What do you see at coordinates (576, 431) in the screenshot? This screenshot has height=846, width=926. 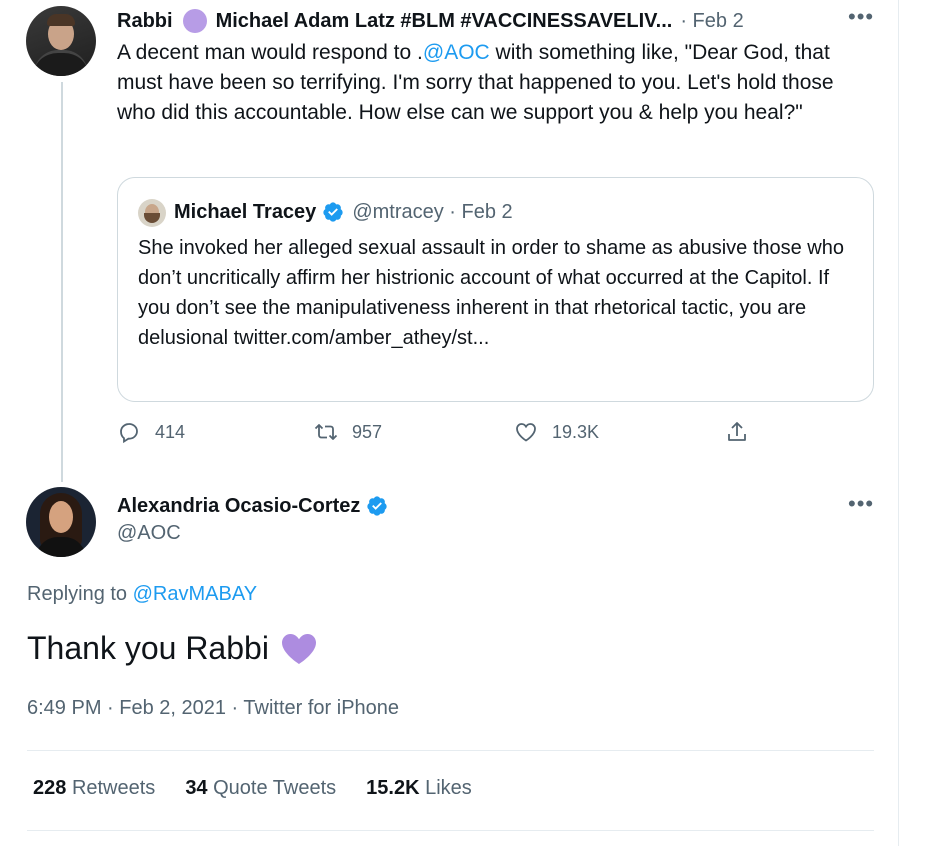 I see `like-count: 19.3K` at bounding box center [576, 431].